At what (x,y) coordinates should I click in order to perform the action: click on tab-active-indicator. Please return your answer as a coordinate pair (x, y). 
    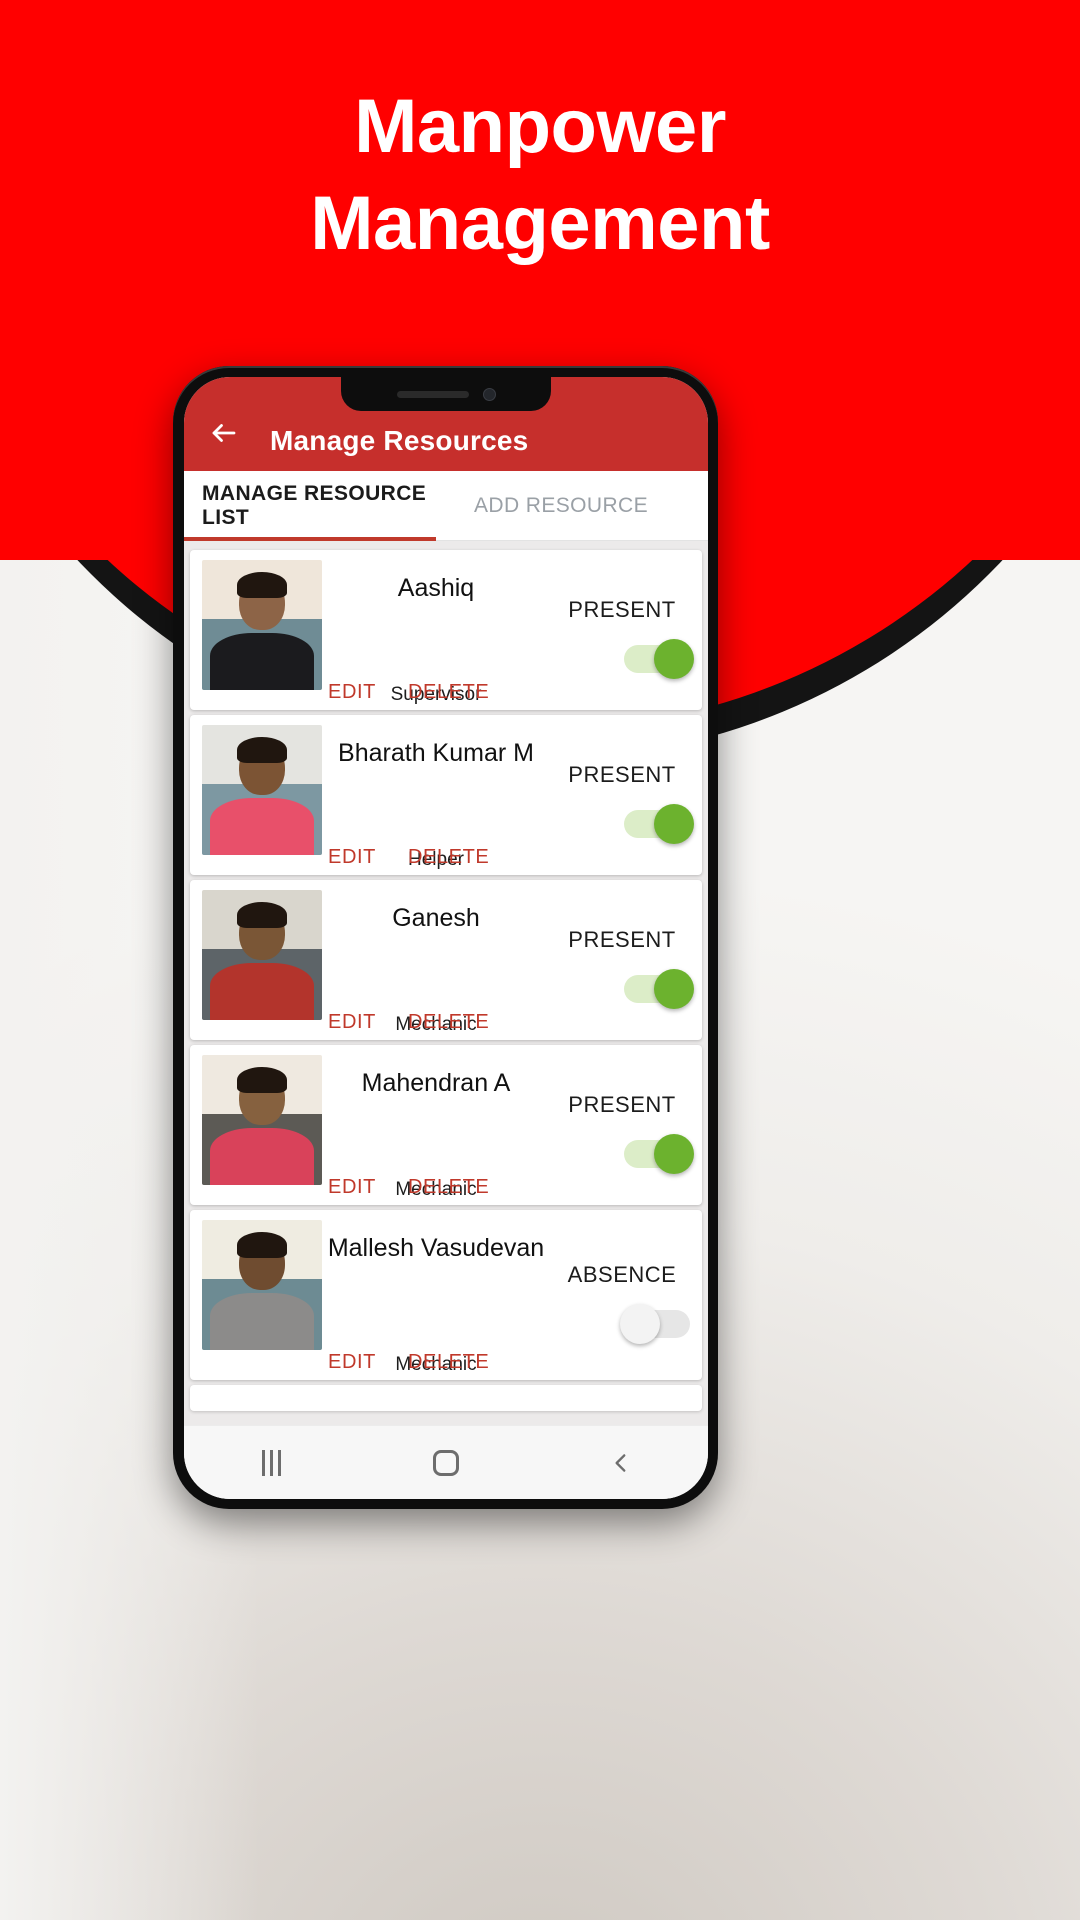
    Looking at the image, I should click on (310, 539).